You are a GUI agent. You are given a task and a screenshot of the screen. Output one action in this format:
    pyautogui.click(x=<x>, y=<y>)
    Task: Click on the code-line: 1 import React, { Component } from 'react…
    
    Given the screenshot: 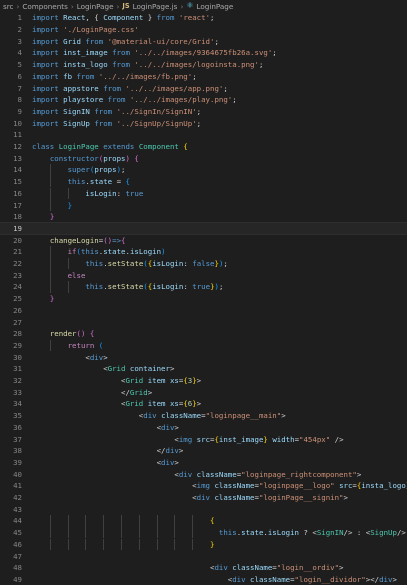 What is the action you would take?
    pyautogui.click(x=203, y=18)
    